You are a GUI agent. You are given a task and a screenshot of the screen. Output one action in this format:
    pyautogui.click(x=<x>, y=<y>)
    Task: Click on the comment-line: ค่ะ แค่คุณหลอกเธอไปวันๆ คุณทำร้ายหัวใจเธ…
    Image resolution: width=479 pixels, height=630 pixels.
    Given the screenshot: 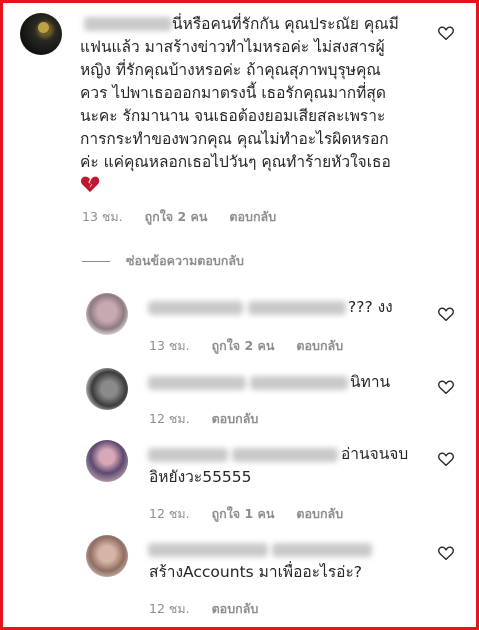 What is the action you would take?
    pyautogui.click(x=235, y=162)
    